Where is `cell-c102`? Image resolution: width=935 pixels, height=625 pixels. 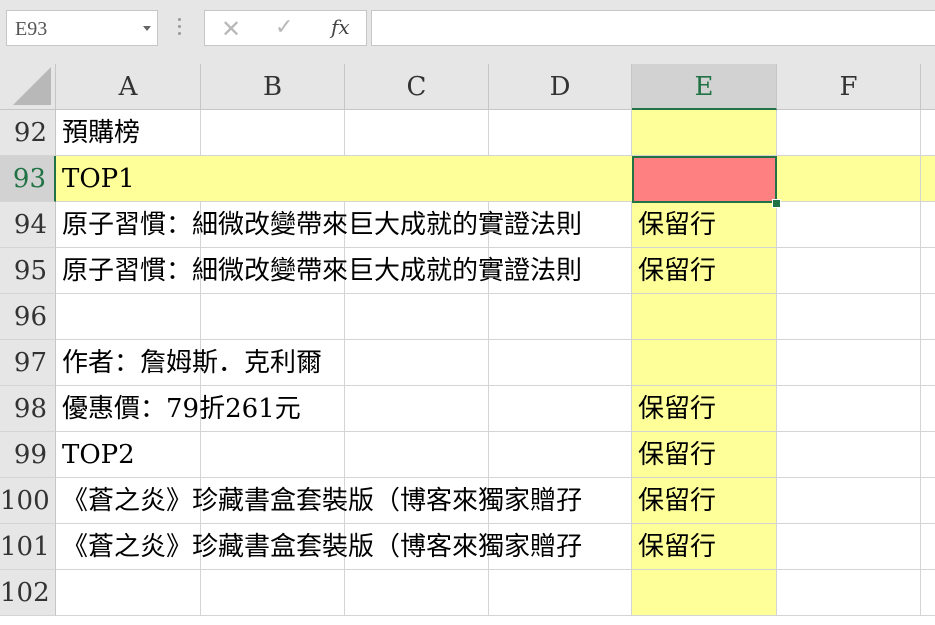
cell-c102 is located at coordinates (417, 593).